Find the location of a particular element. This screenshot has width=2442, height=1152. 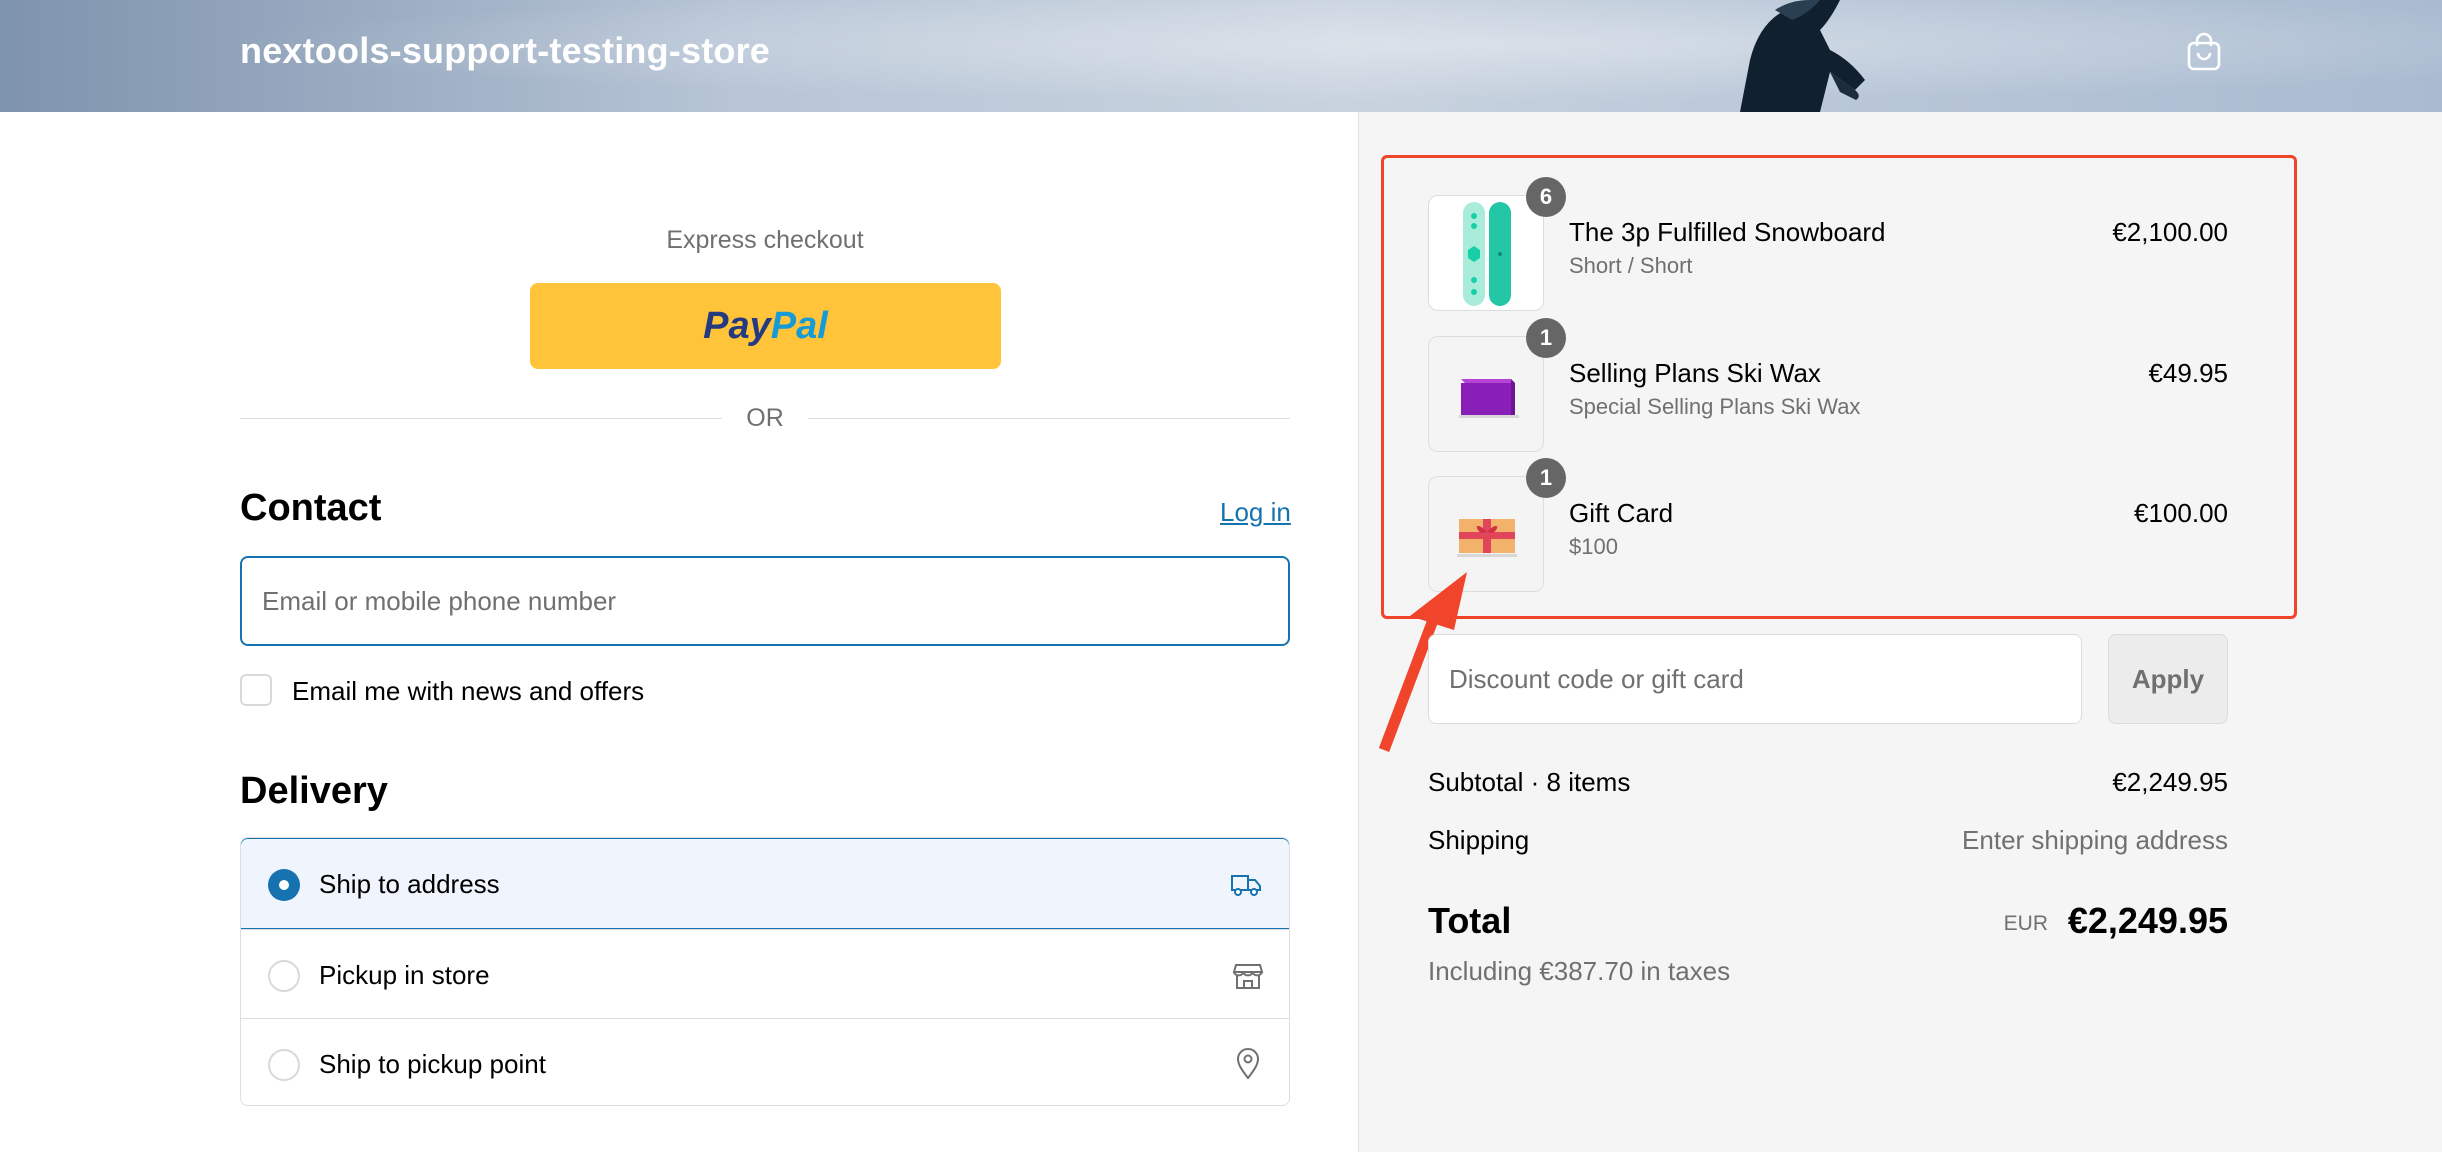

delivery-option-label: Ship to address is located at coordinates (409, 884).